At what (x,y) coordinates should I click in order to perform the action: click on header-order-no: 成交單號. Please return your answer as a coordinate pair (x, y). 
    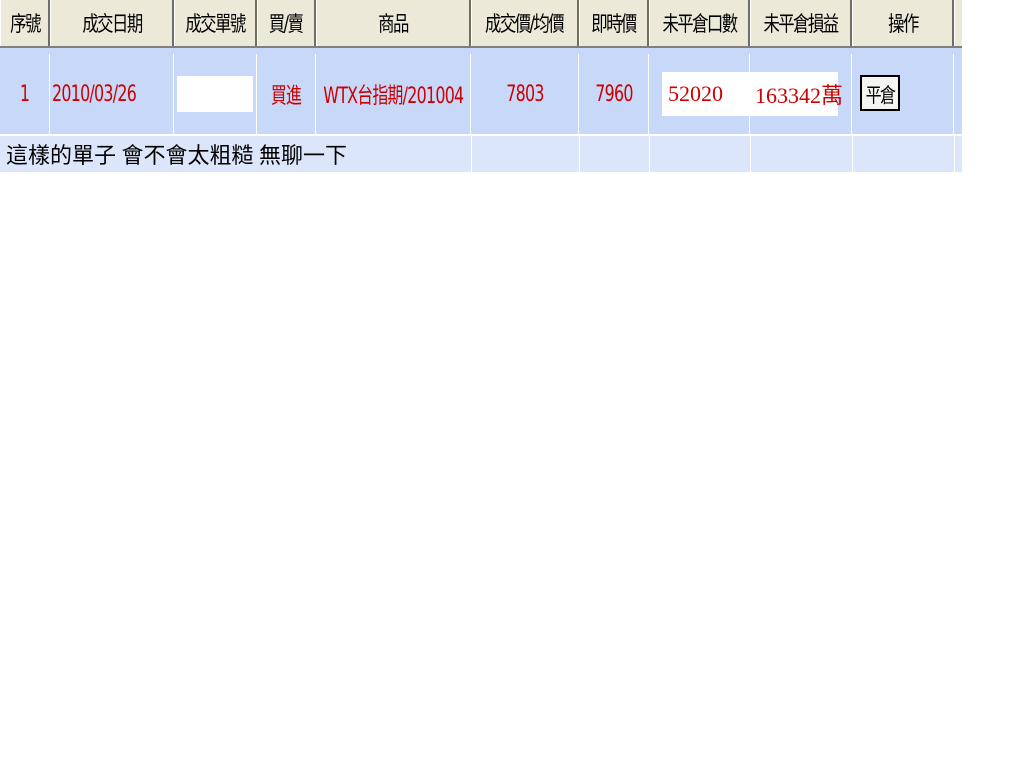
    Looking at the image, I should click on (215, 23).